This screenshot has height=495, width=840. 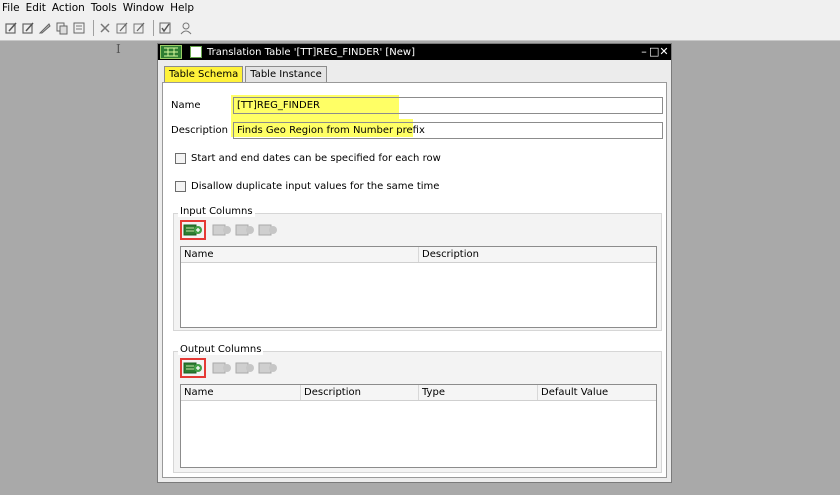 I want to click on name-label: Name, so click(x=186, y=105).